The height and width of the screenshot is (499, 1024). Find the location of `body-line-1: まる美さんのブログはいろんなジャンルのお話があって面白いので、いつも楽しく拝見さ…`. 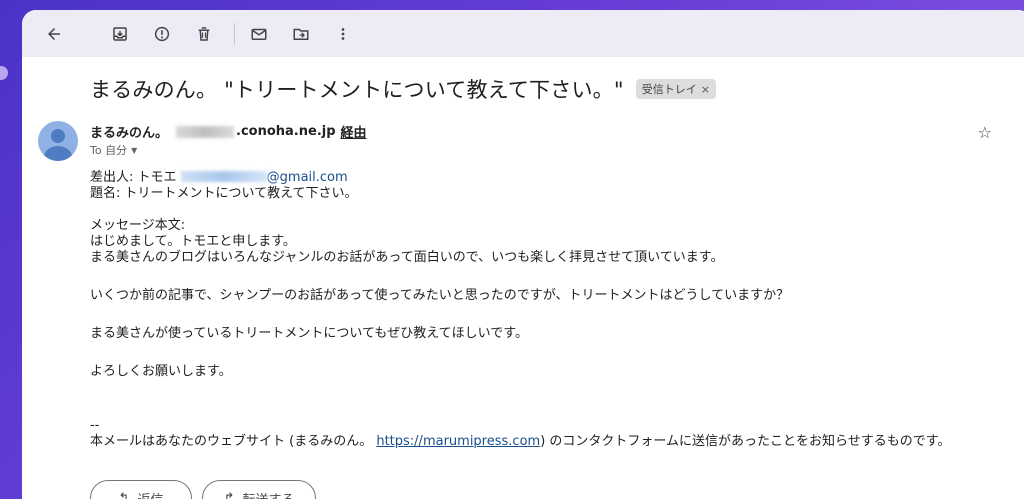

body-line-1: まる美さんのブログはいろんなジャンルのお話があって面白いので、いつも楽しく拝見さ… is located at coordinates (407, 257).